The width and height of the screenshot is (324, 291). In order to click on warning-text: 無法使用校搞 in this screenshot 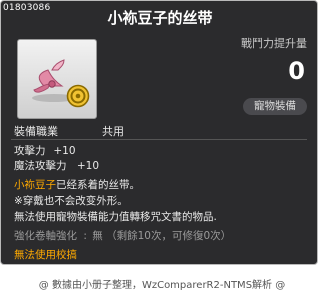, I will do `click(45, 255)`.